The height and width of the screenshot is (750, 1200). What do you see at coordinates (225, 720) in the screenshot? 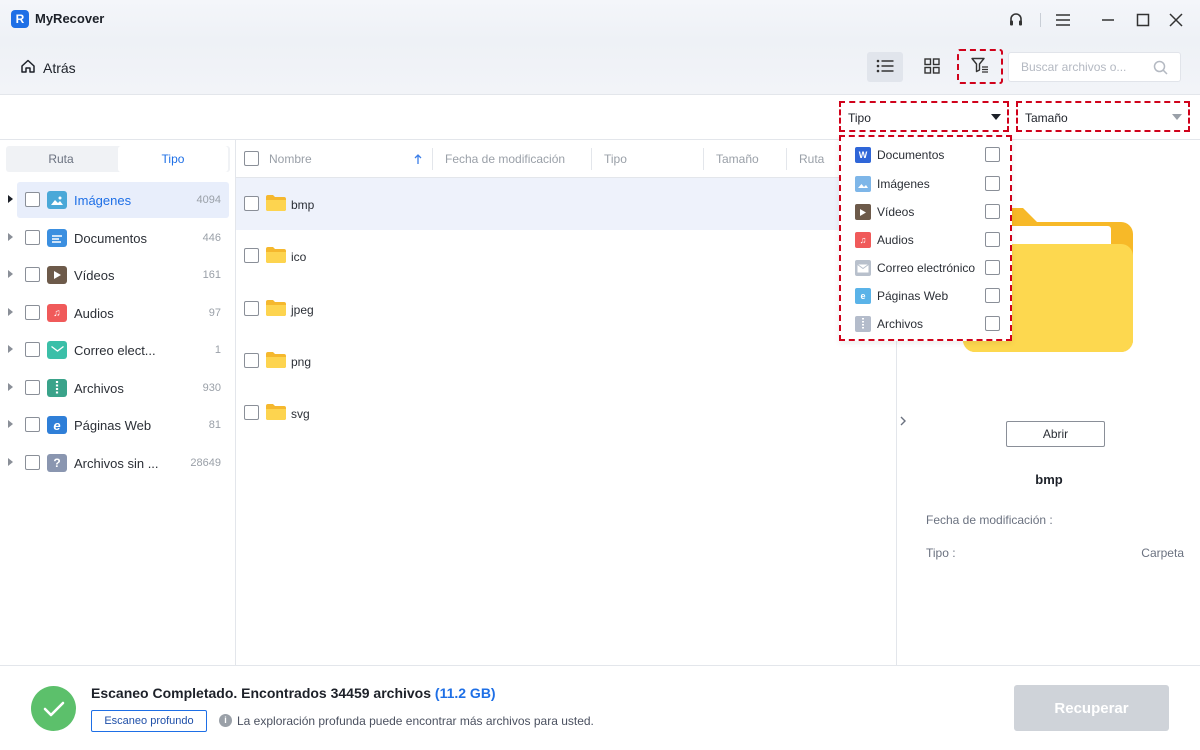
I see `info-icon: i` at bounding box center [225, 720].